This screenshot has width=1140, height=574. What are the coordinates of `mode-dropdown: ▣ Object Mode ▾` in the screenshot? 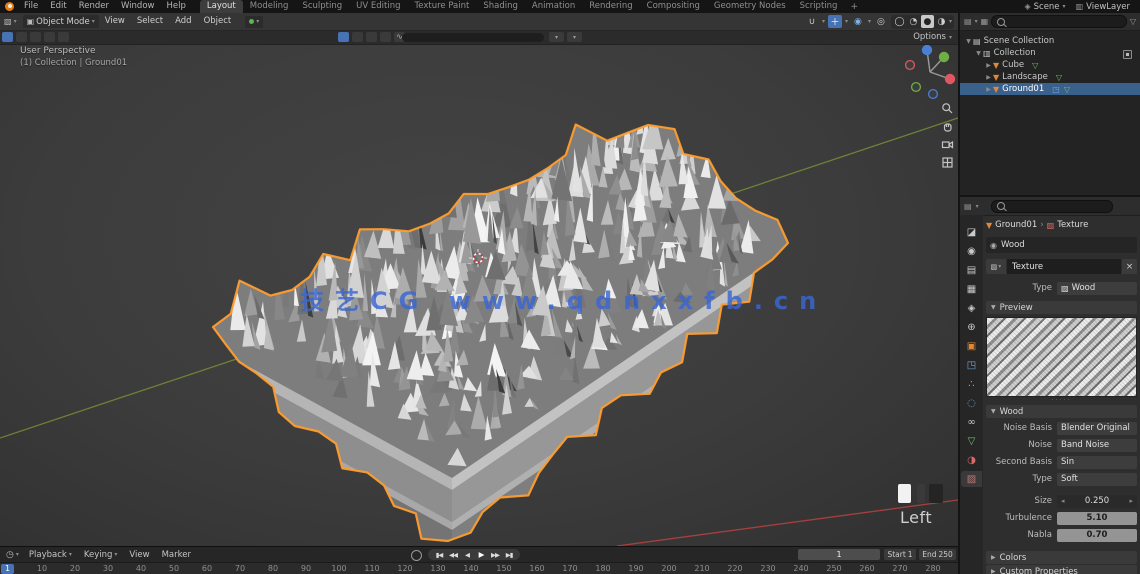 It's located at (60, 21).